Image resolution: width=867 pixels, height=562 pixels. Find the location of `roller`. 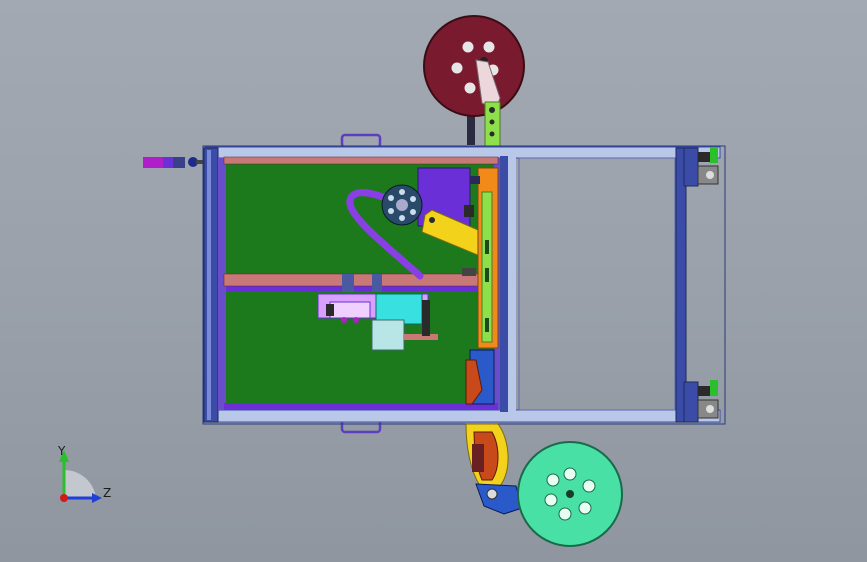

roller is located at coordinates (402, 205).